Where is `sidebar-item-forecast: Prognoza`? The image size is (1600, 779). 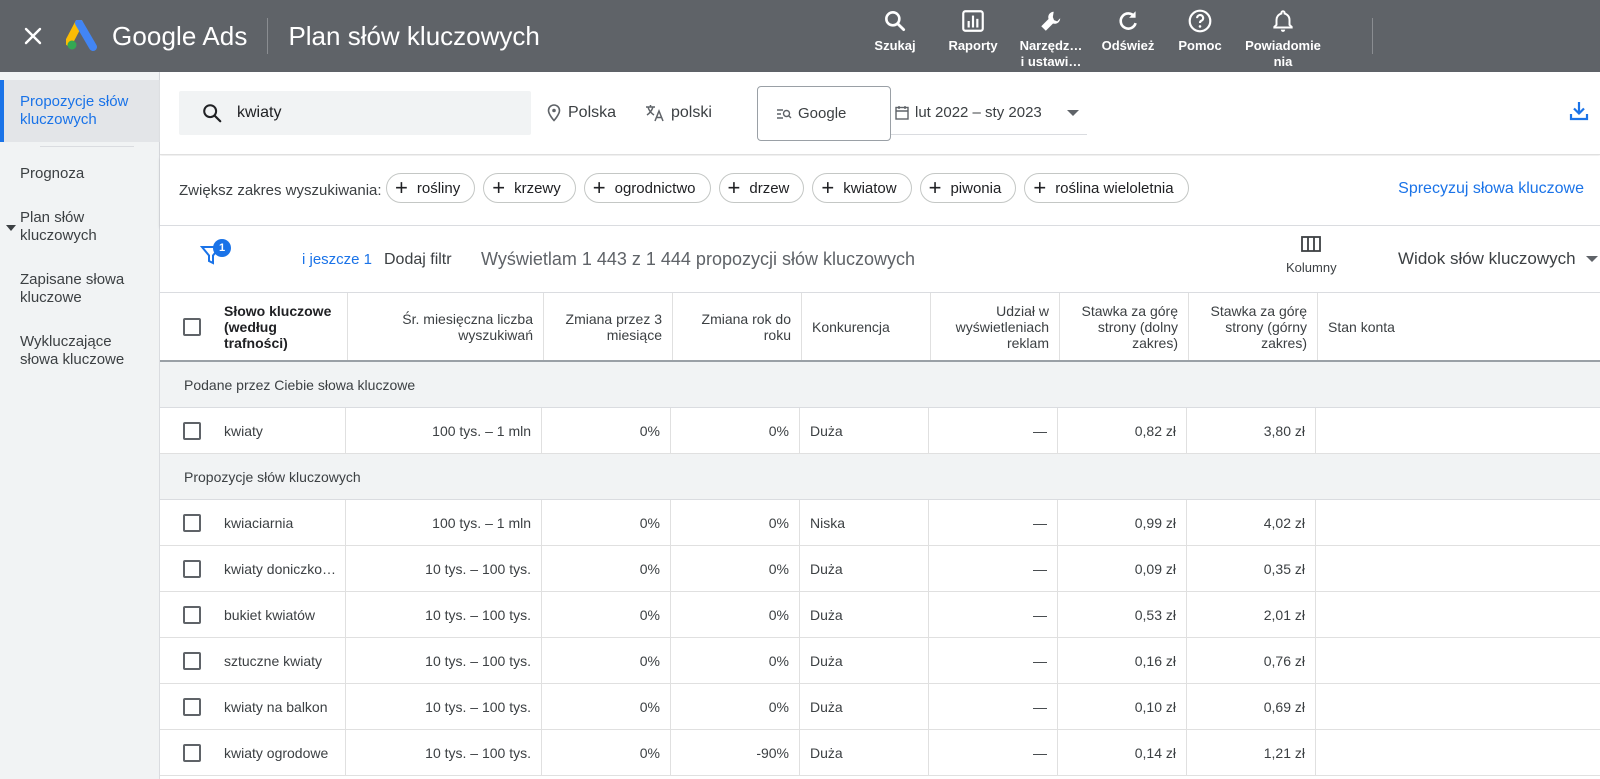
sidebar-item-forecast: Prognoza is located at coordinates (80, 174).